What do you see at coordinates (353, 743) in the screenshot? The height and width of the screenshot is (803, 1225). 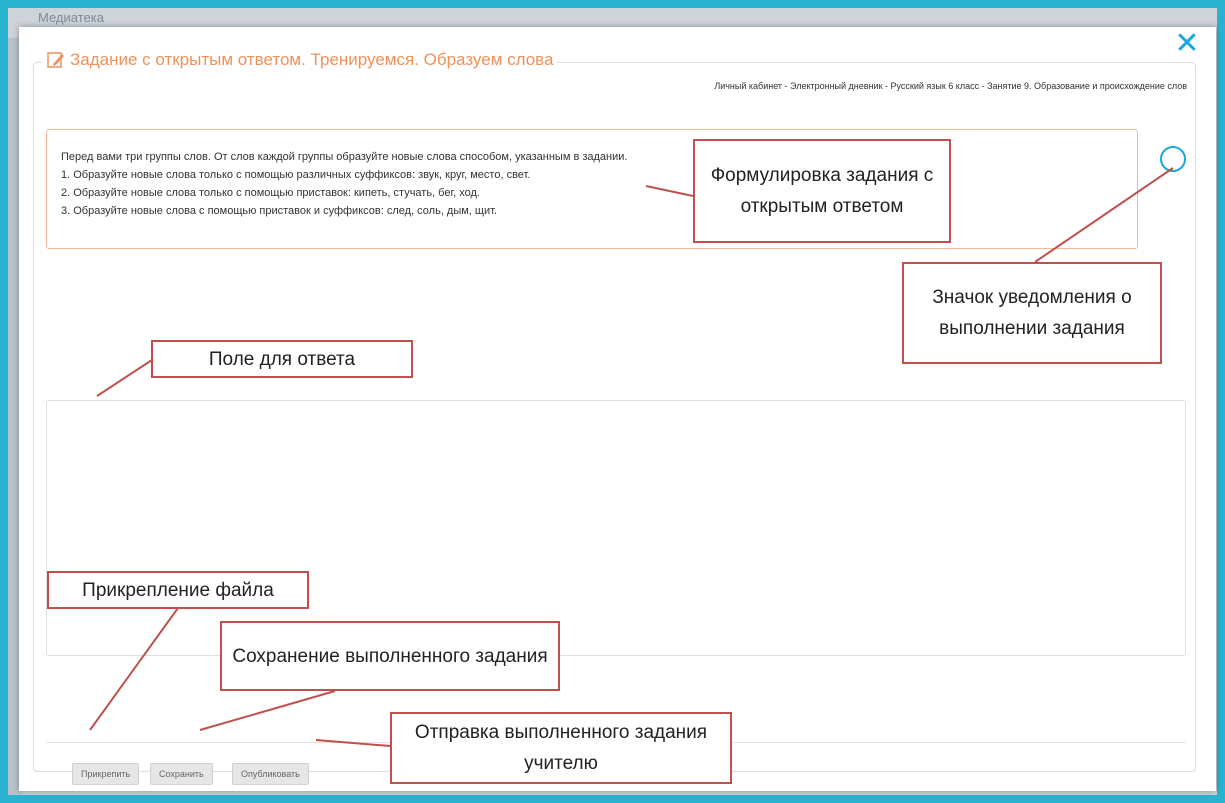 I see `connector-publish` at bounding box center [353, 743].